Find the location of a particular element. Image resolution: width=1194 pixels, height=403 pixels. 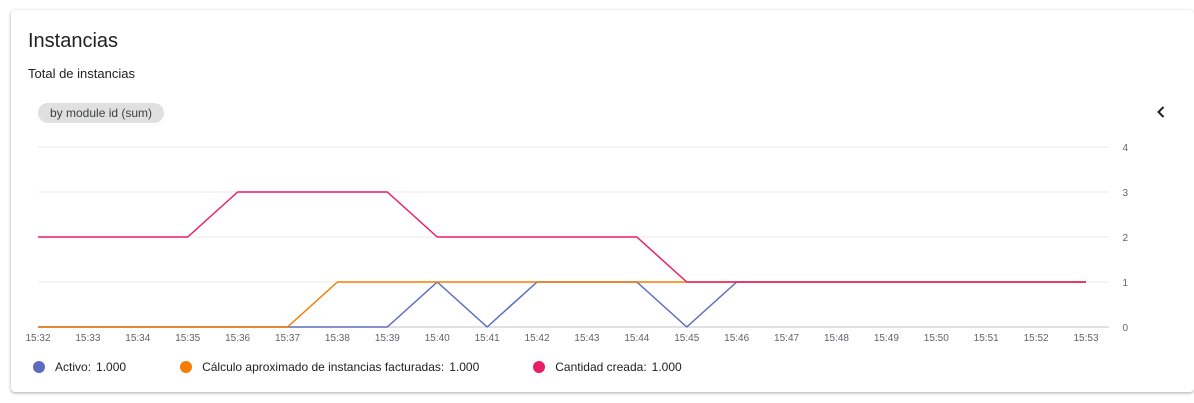

legend-item-activo: Activo: 1.000 is located at coordinates (79, 367).